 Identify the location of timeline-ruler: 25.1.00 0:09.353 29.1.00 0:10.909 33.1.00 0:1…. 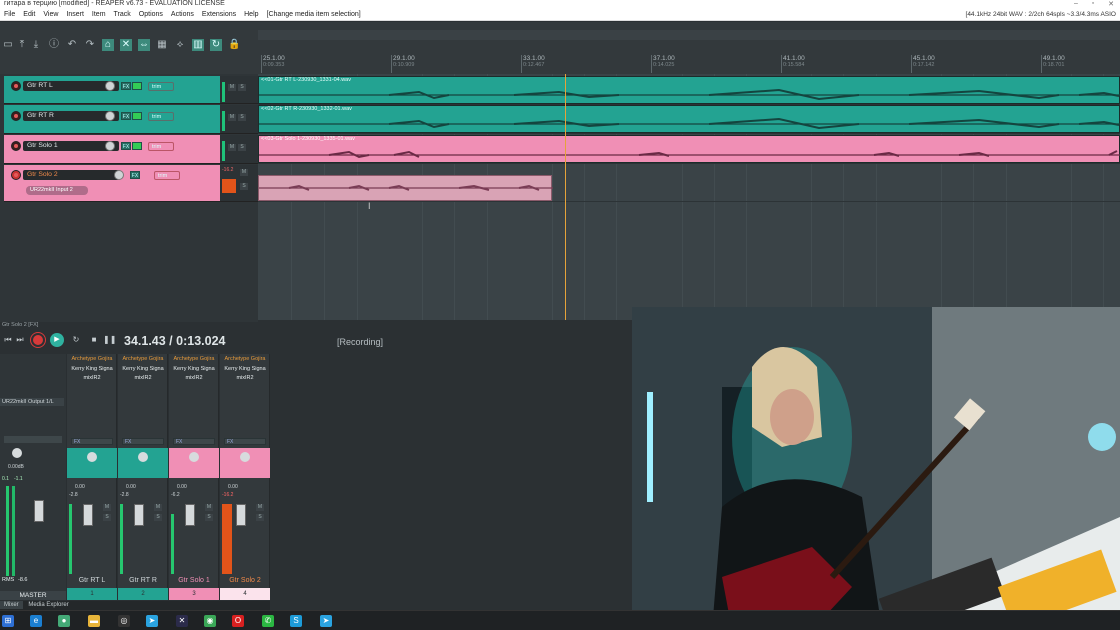
(689, 48).